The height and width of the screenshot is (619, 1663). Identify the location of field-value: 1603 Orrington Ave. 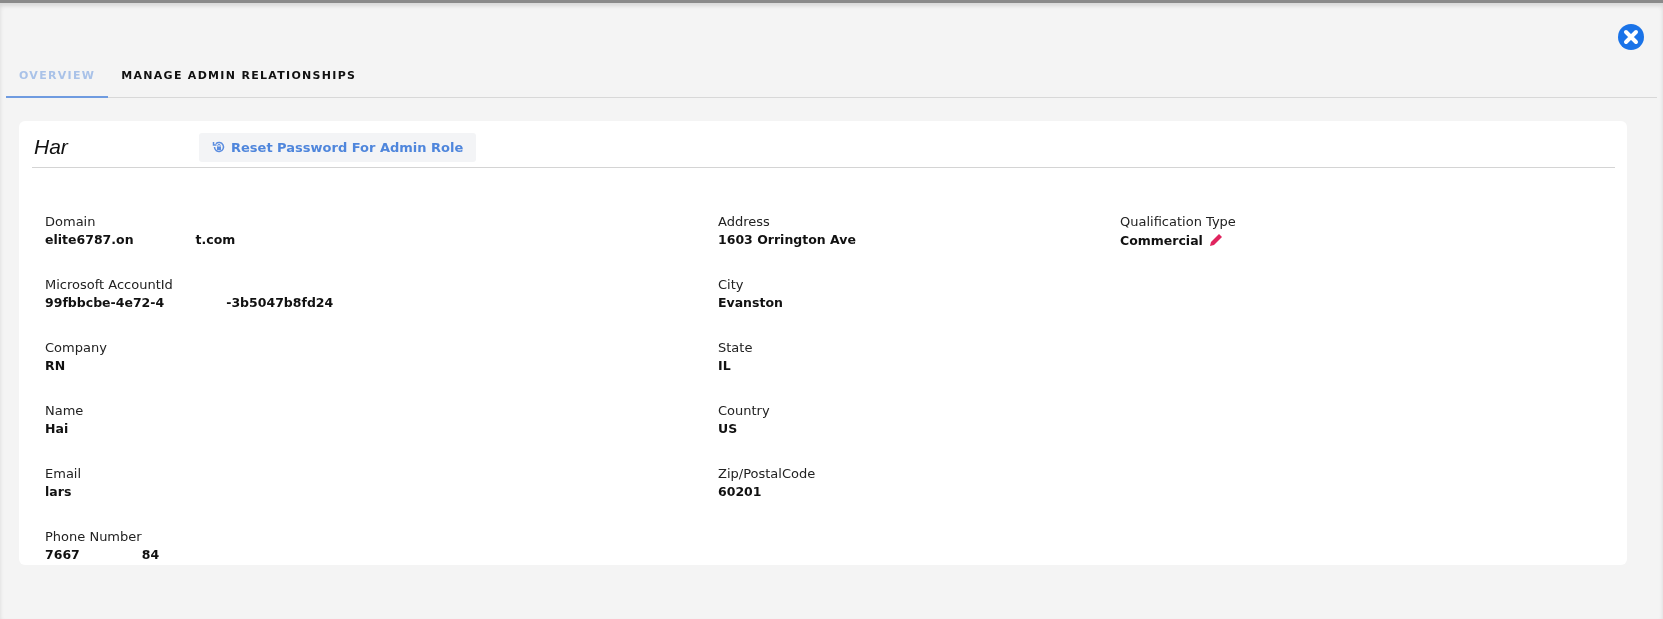
(787, 239).